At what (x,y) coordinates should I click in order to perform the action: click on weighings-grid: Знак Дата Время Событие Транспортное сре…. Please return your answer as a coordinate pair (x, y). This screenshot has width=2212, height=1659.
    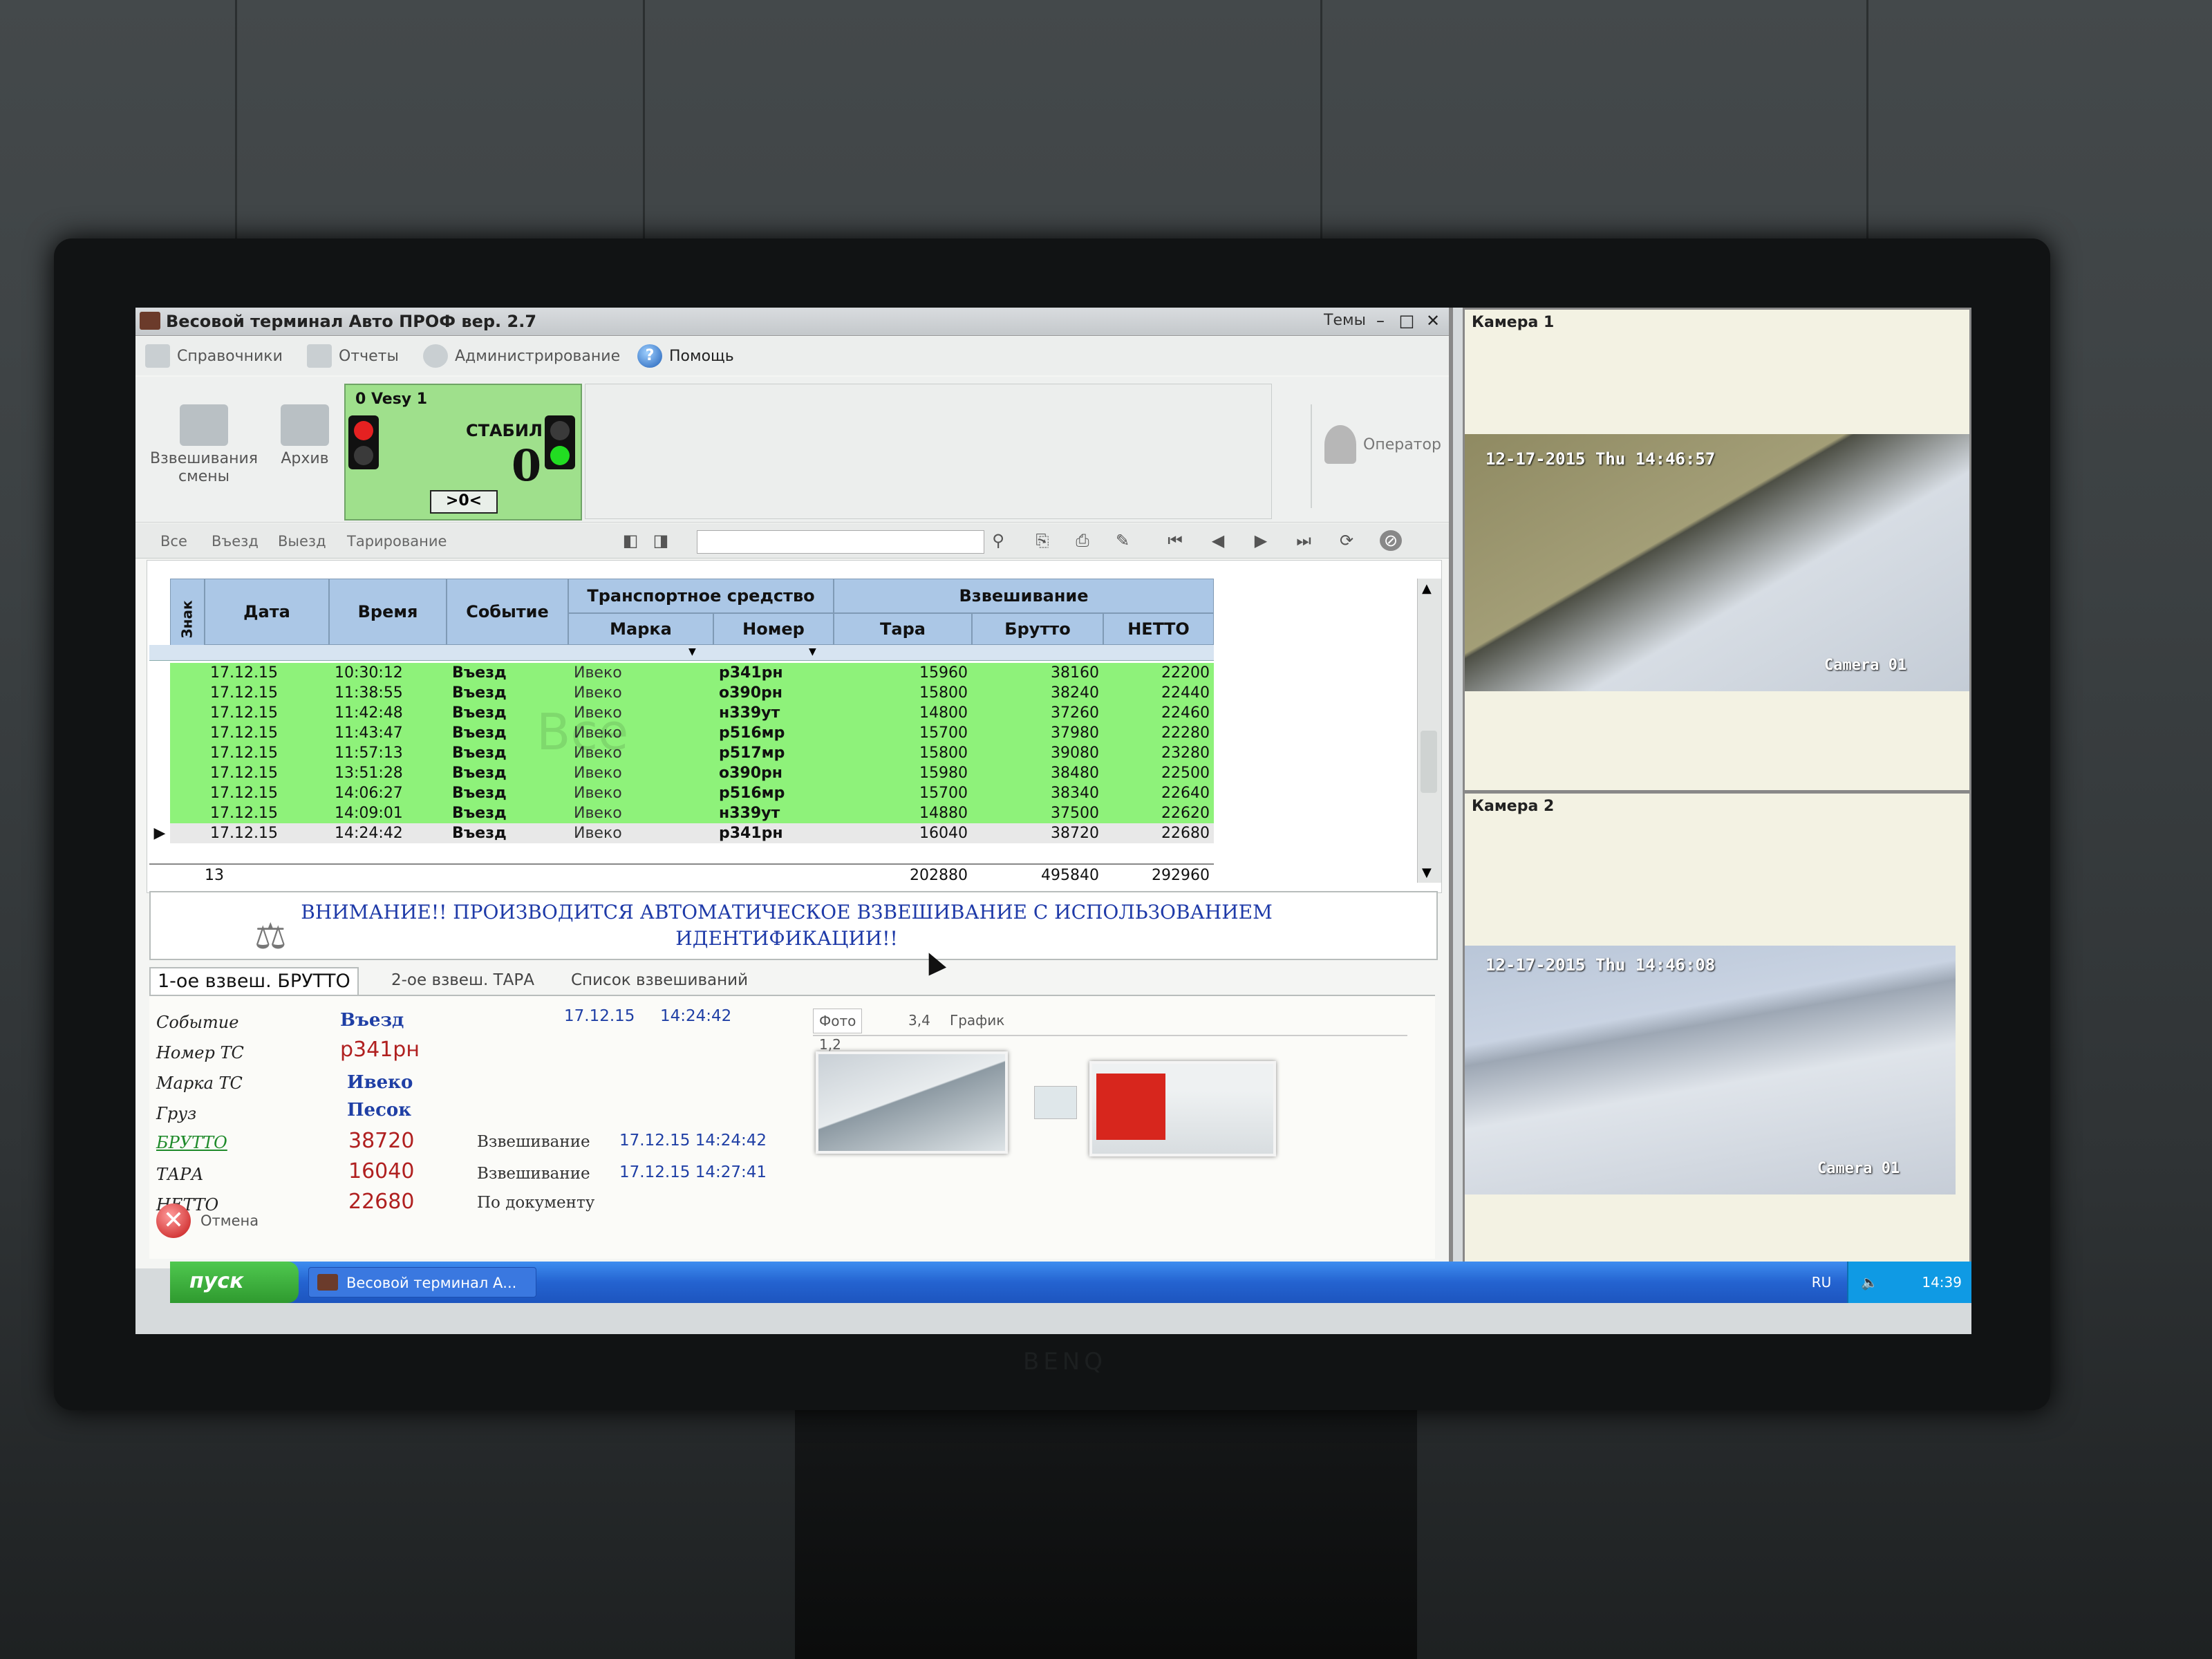
    Looking at the image, I should click on (681, 733).